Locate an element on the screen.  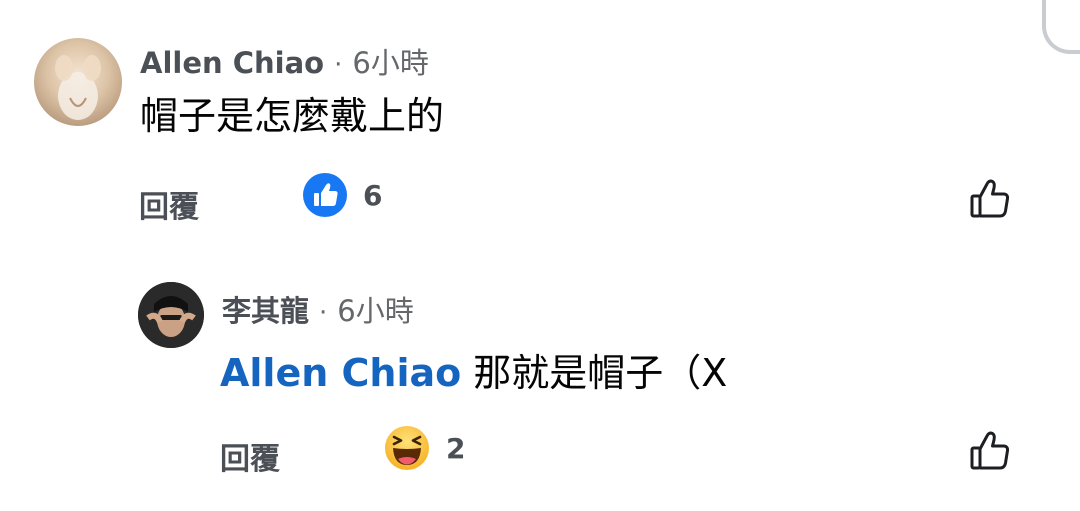
comment-author: Allen Chiao is located at coordinates (232, 63).